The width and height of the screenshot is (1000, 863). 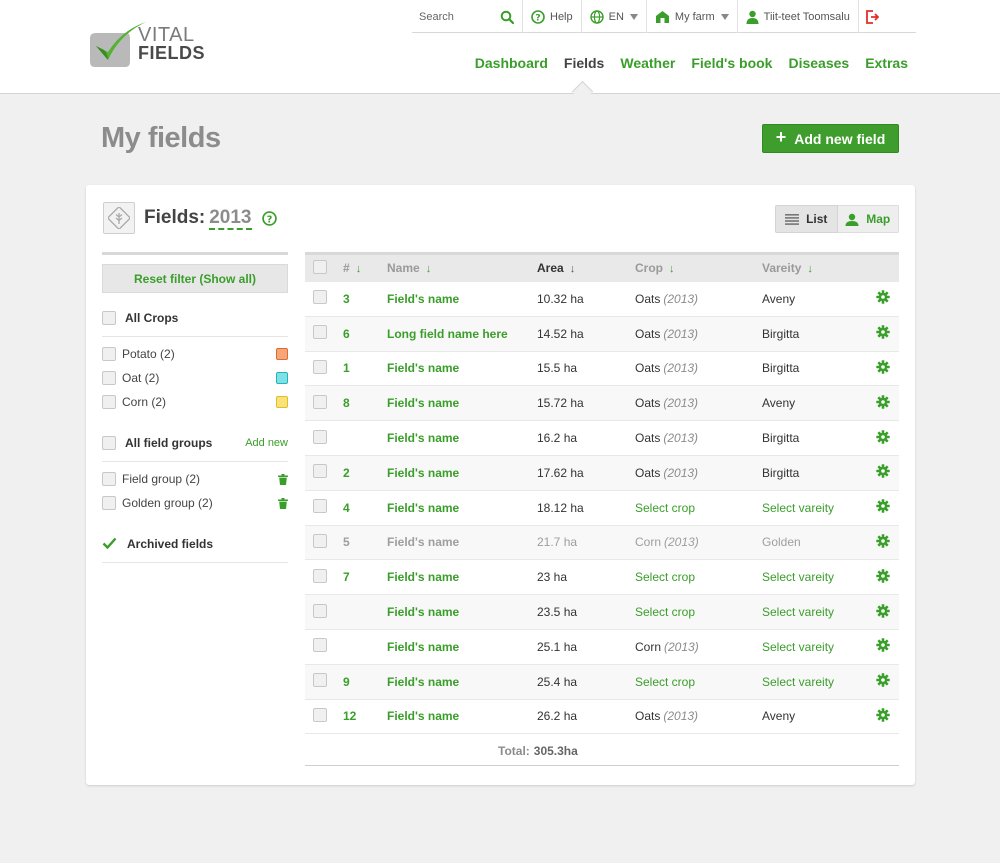 I want to click on user-menu: Tiit-teet Toomsalu, so click(x=797, y=16).